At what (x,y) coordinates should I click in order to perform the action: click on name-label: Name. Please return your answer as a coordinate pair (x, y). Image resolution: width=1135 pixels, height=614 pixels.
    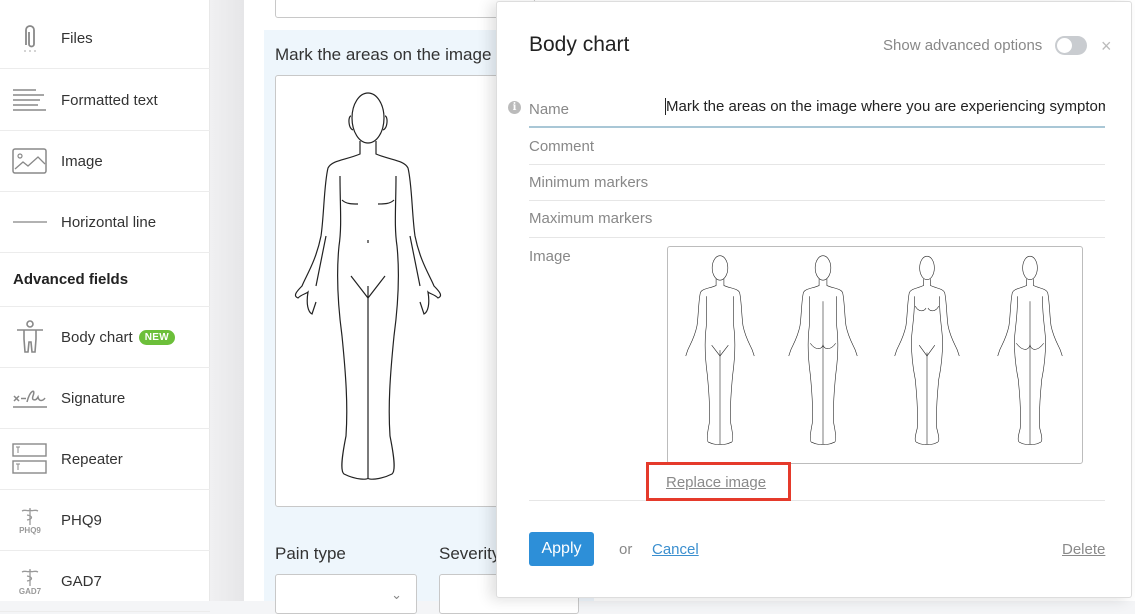
    Looking at the image, I should click on (549, 109).